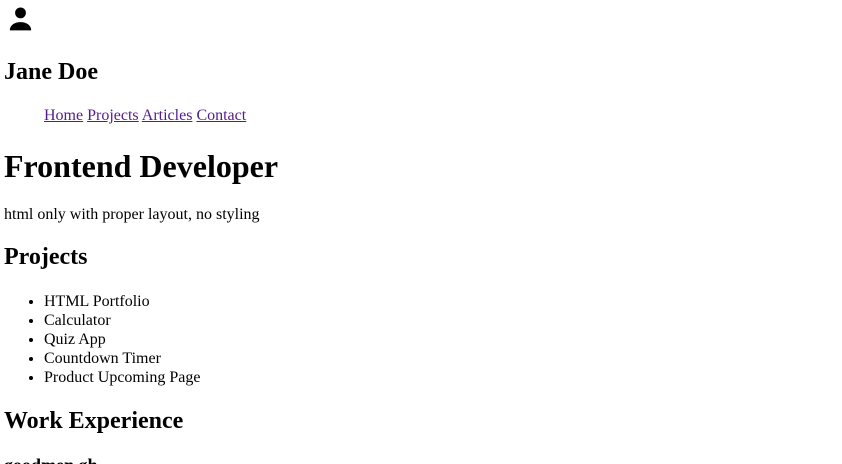 This screenshot has width=842, height=464. What do you see at coordinates (167, 115) in the screenshot?
I see `nav-link-articles: Articles` at bounding box center [167, 115].